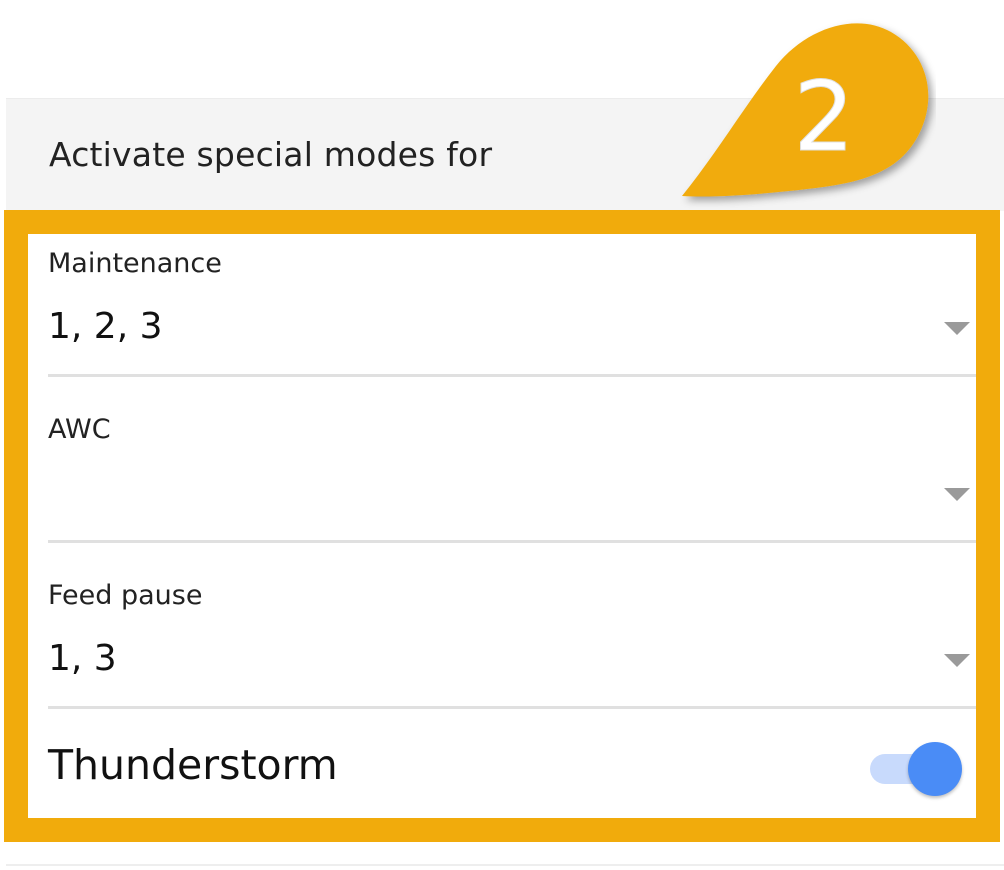 The width and height of the screenshot is (1004, 870). What do you see at coordinates (193, 765) in the screenshot?
I see `thunderstorm-label: Thunderstorm` at bounding box center [193, 765].